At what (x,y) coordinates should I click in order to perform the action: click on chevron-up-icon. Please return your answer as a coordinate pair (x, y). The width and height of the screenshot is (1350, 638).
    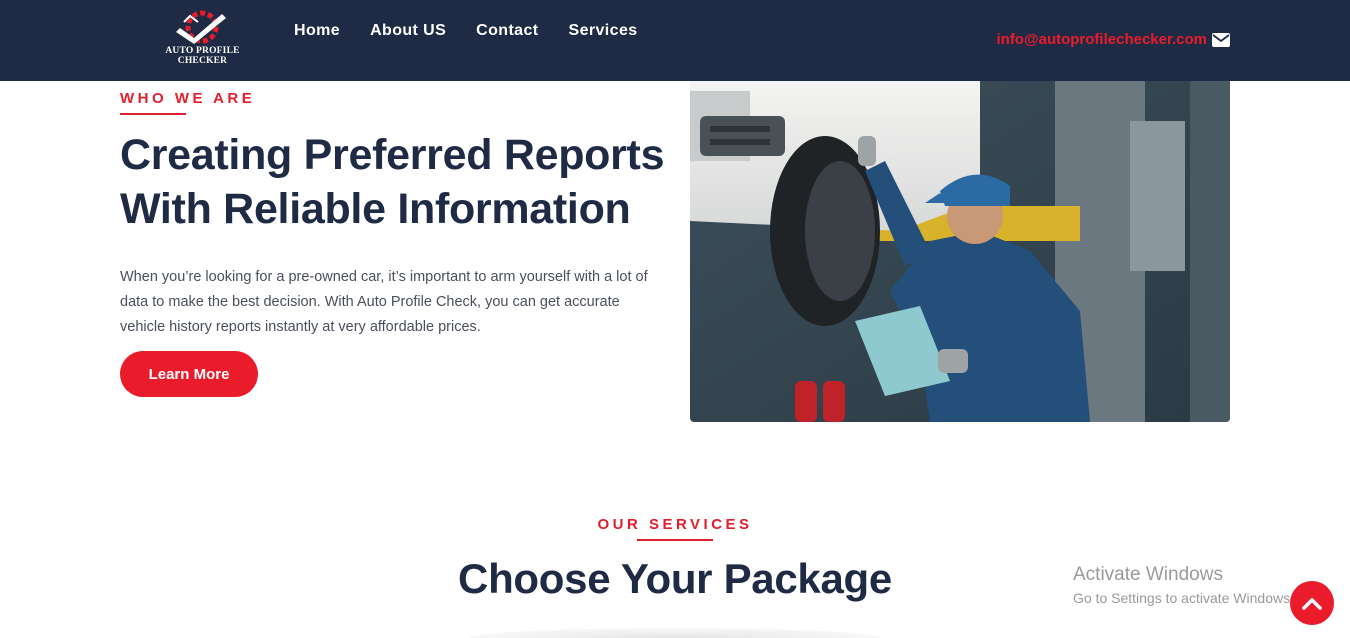
    Looking at the image, I should click on (1312, 604).